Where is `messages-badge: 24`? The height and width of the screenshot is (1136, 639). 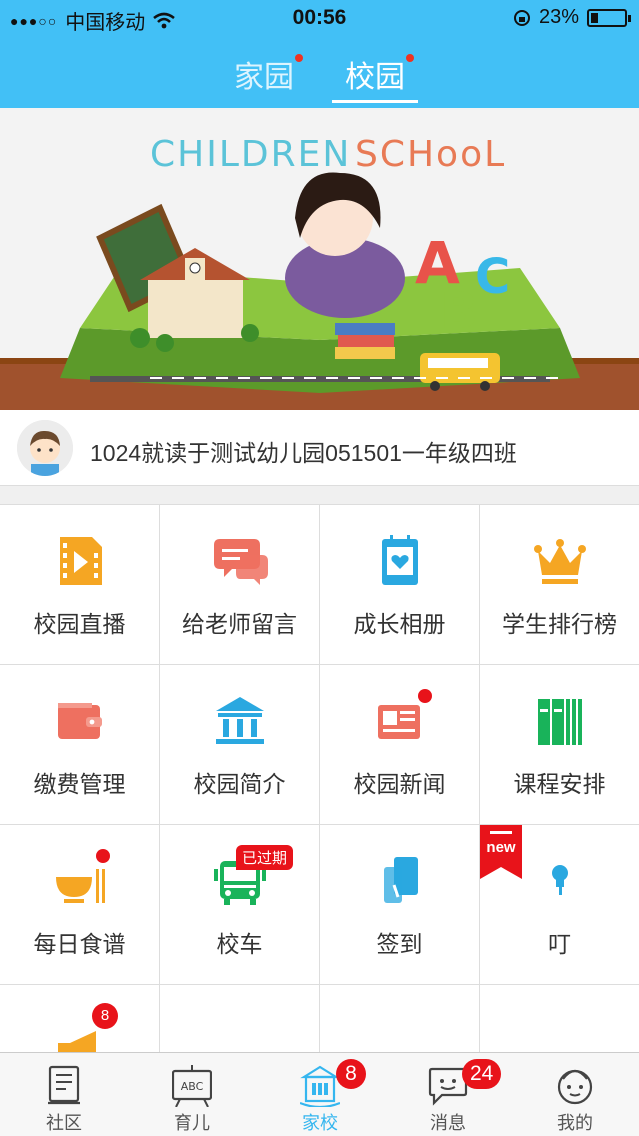 messages-badge: 24 is located at coordinates (482, 1074).